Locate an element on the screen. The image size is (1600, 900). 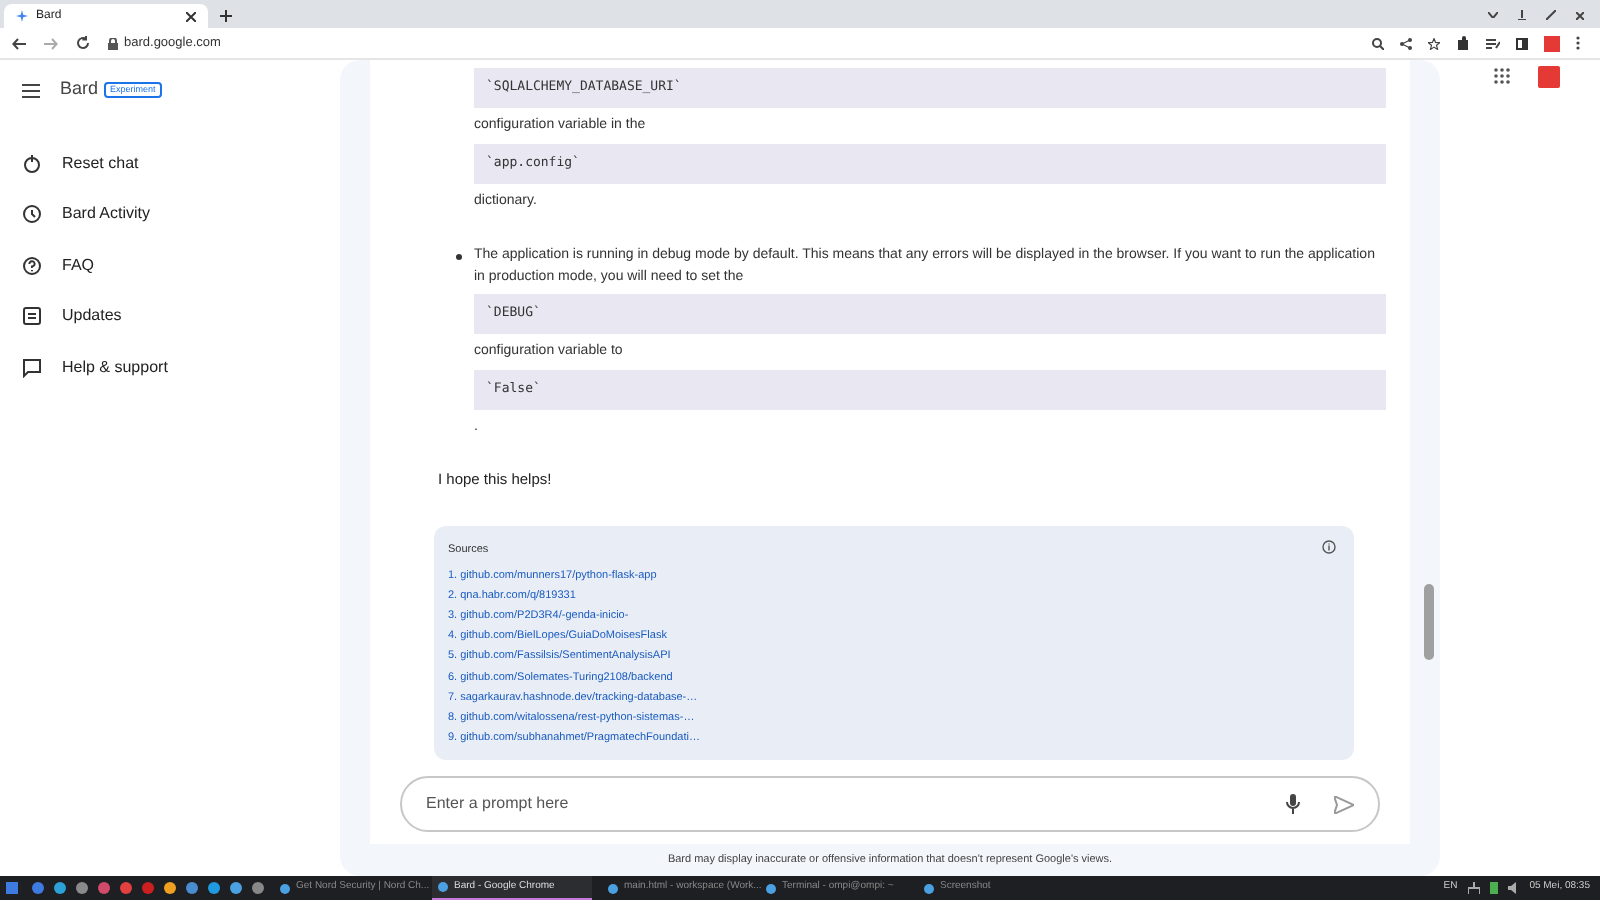
minimize-icon is located at coordinates (1522, 15).